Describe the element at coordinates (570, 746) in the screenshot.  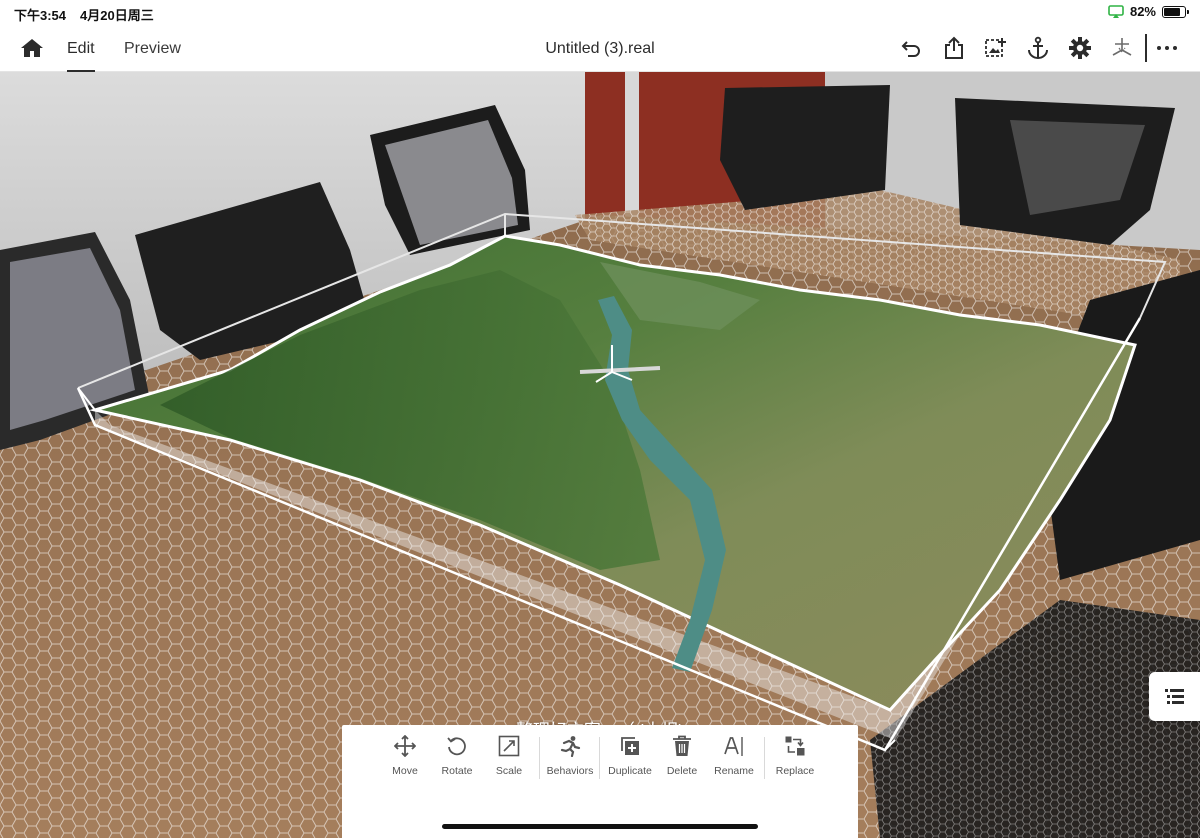
I see `behaviors-icon` at that location.